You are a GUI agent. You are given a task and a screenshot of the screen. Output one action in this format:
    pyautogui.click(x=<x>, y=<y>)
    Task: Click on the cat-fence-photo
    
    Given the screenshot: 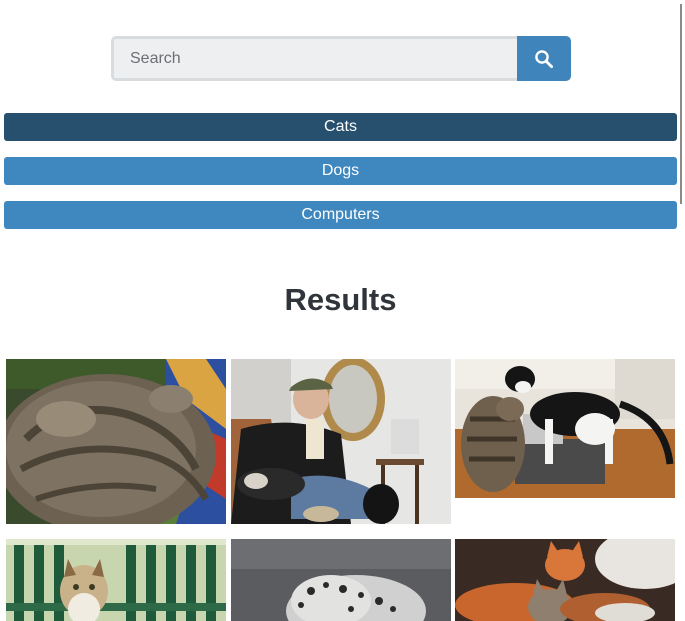 What is the action you would take?
    pyautogui.click(x=116, y=580)
    